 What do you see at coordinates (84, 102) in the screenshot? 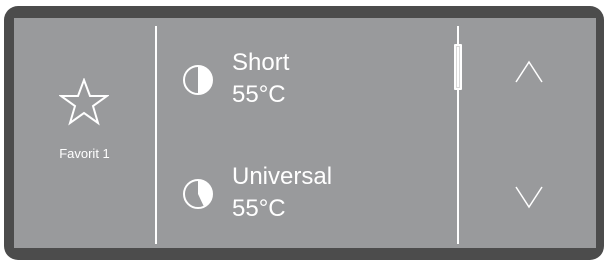
I see `star-icon` at bounding box center [84, 102].